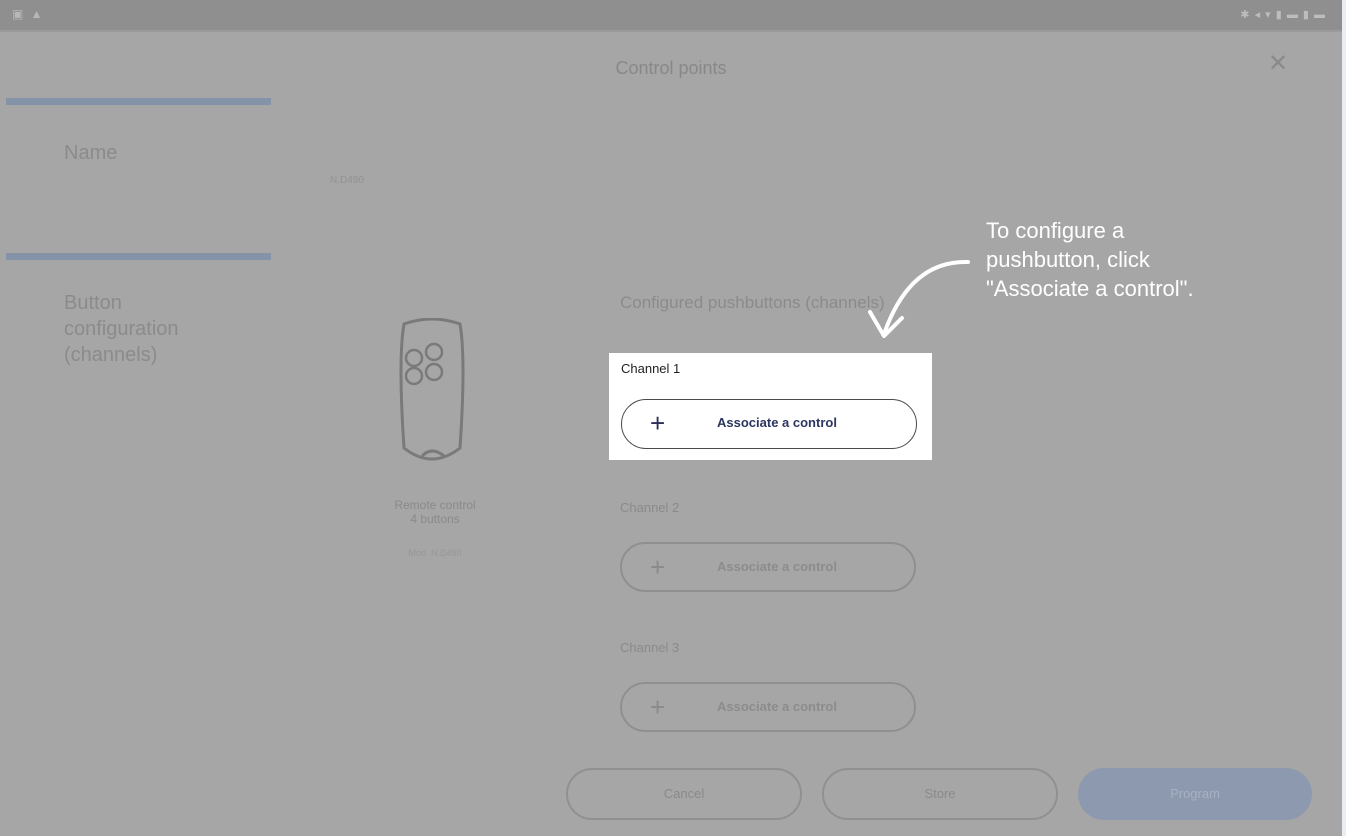 This screenshot has width=1346, height=836. I want to click on remote-caption-line: 4 buttons, so click(435, 519).